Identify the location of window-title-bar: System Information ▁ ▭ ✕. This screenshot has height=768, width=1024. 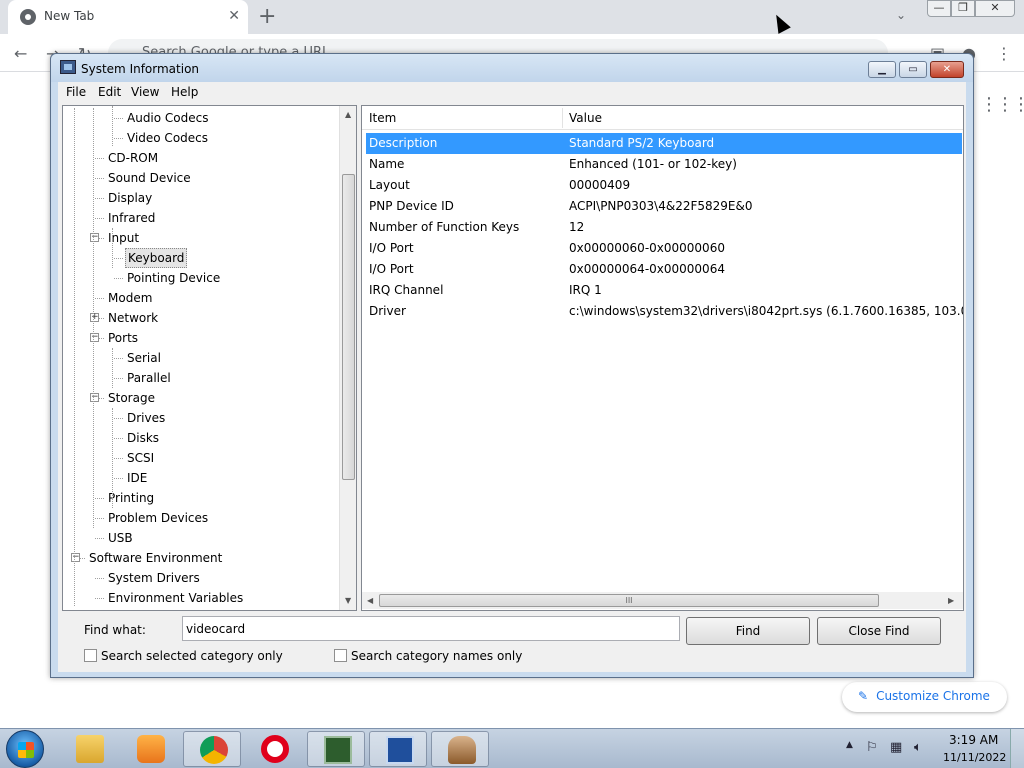
(512, 68).